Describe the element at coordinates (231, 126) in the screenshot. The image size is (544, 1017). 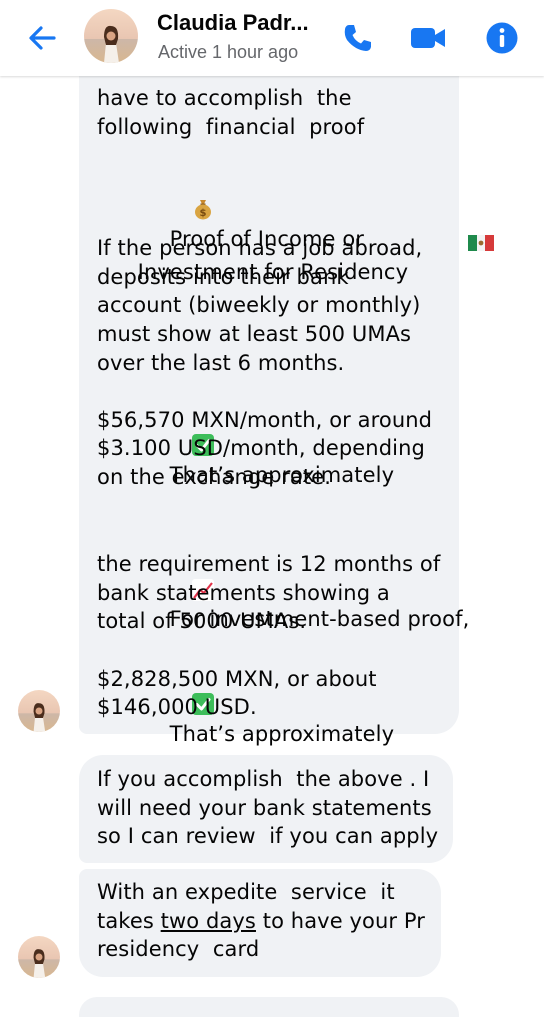
I see `message-line: following financial proof` at that location.